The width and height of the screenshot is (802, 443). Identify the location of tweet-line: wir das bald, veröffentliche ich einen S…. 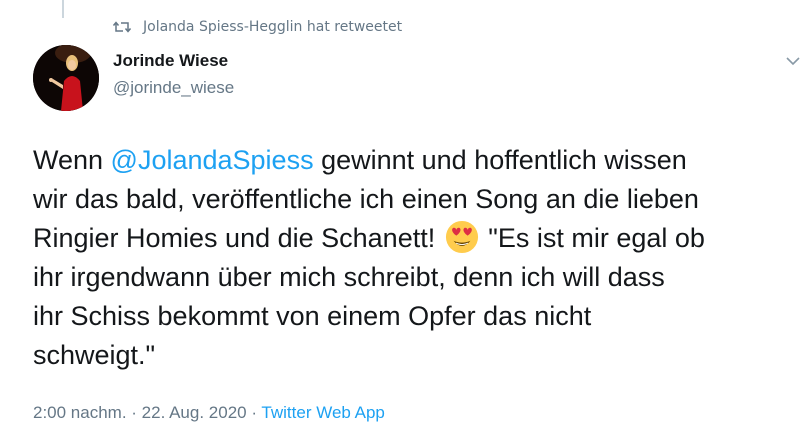
(366, 199).